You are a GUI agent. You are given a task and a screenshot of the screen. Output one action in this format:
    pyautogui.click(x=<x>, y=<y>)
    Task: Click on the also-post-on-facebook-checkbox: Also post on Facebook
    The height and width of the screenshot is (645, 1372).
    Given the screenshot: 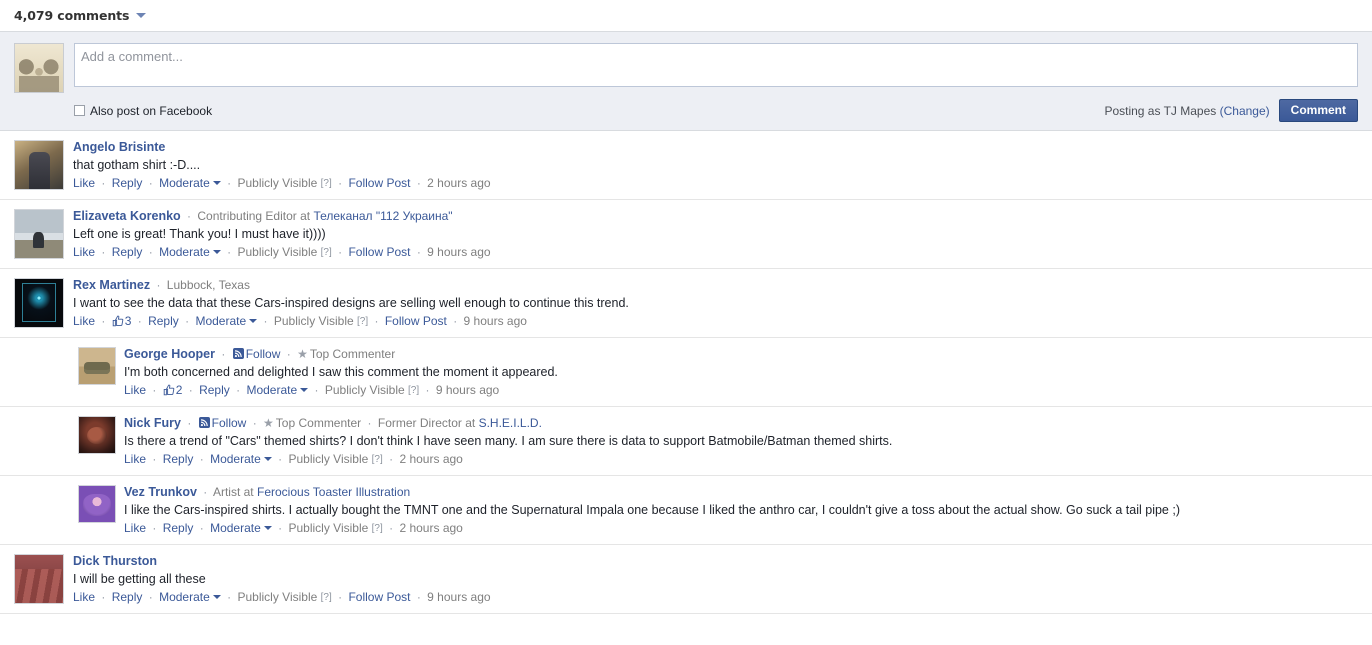 What is the action you would take?
    pyautogui.click(x=143, y=111)
    